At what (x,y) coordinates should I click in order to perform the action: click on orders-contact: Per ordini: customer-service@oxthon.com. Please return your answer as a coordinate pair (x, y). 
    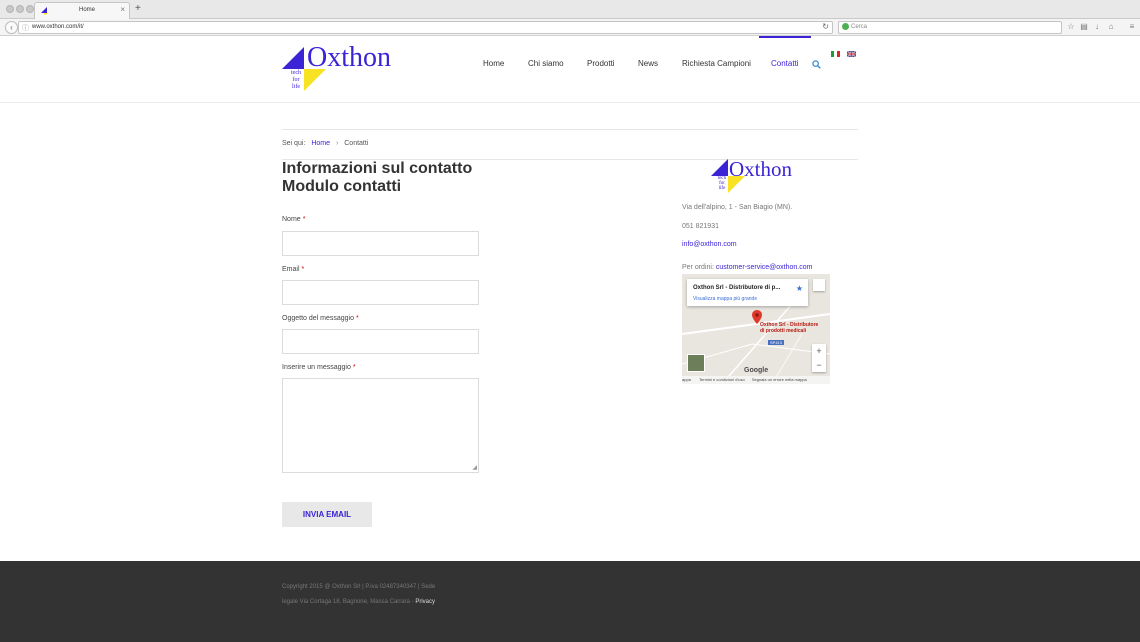
    Looking at the image, I should click on (747, 267).